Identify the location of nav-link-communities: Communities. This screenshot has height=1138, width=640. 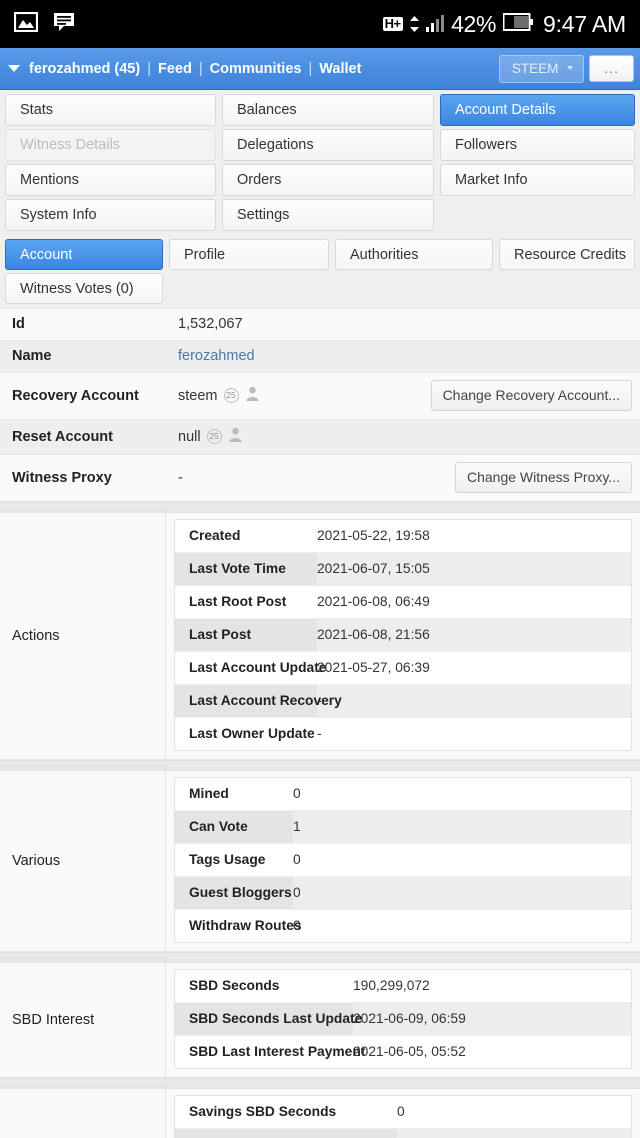
(256, 69).